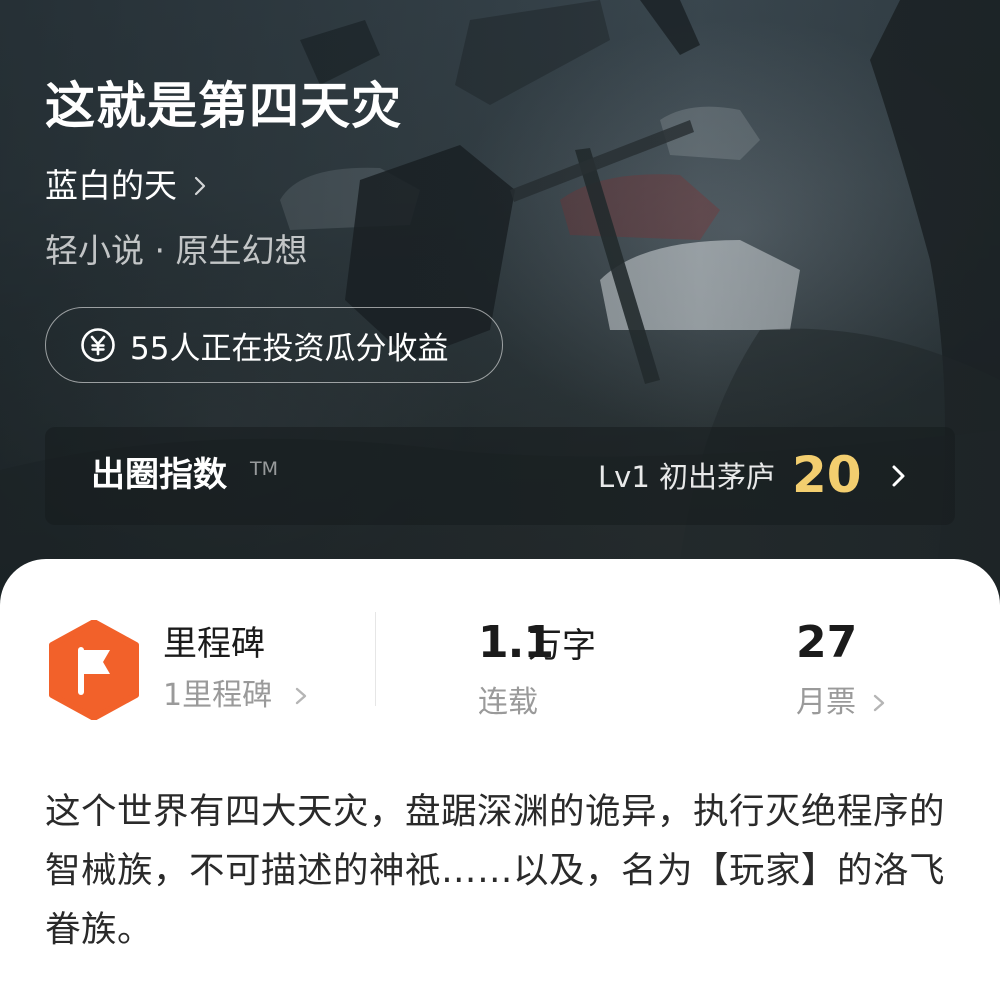  I want to click on monthly-votes-number: 27, so click(827, 642).